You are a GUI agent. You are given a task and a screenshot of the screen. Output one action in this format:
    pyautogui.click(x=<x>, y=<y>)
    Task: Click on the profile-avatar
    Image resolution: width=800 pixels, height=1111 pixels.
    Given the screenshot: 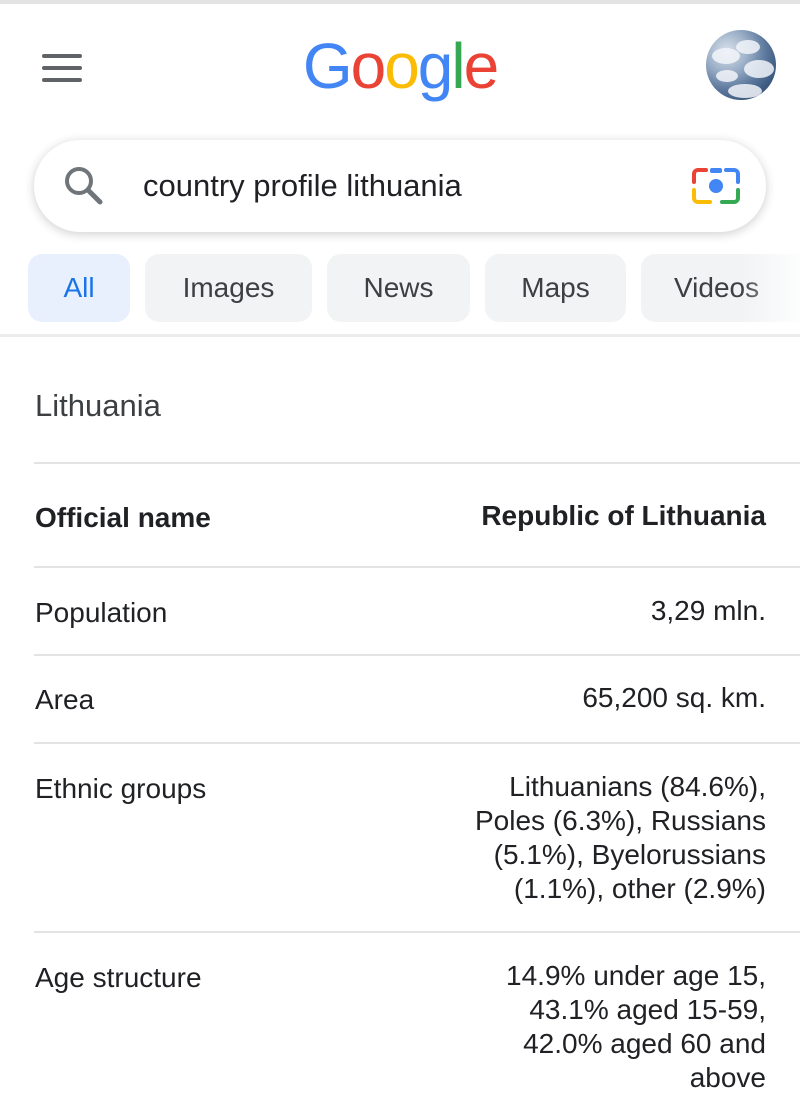 What is the action you would take?
    pyautogui.click(x=741, y=65)
    